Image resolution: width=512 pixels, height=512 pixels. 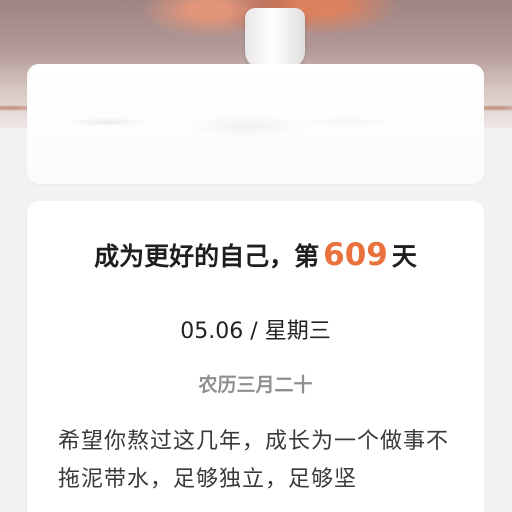 I want to click on title-suffix: 天, so click(x=404, y=256).